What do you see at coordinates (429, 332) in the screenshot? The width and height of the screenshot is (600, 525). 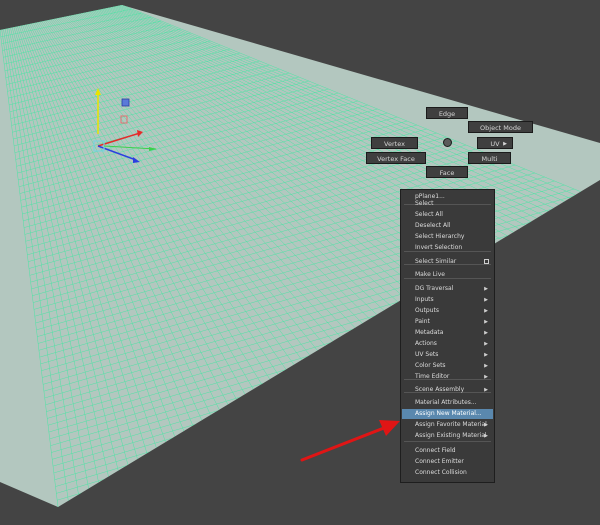 I see `menu-item-label: Metadata` at bounding box center [429, 332].